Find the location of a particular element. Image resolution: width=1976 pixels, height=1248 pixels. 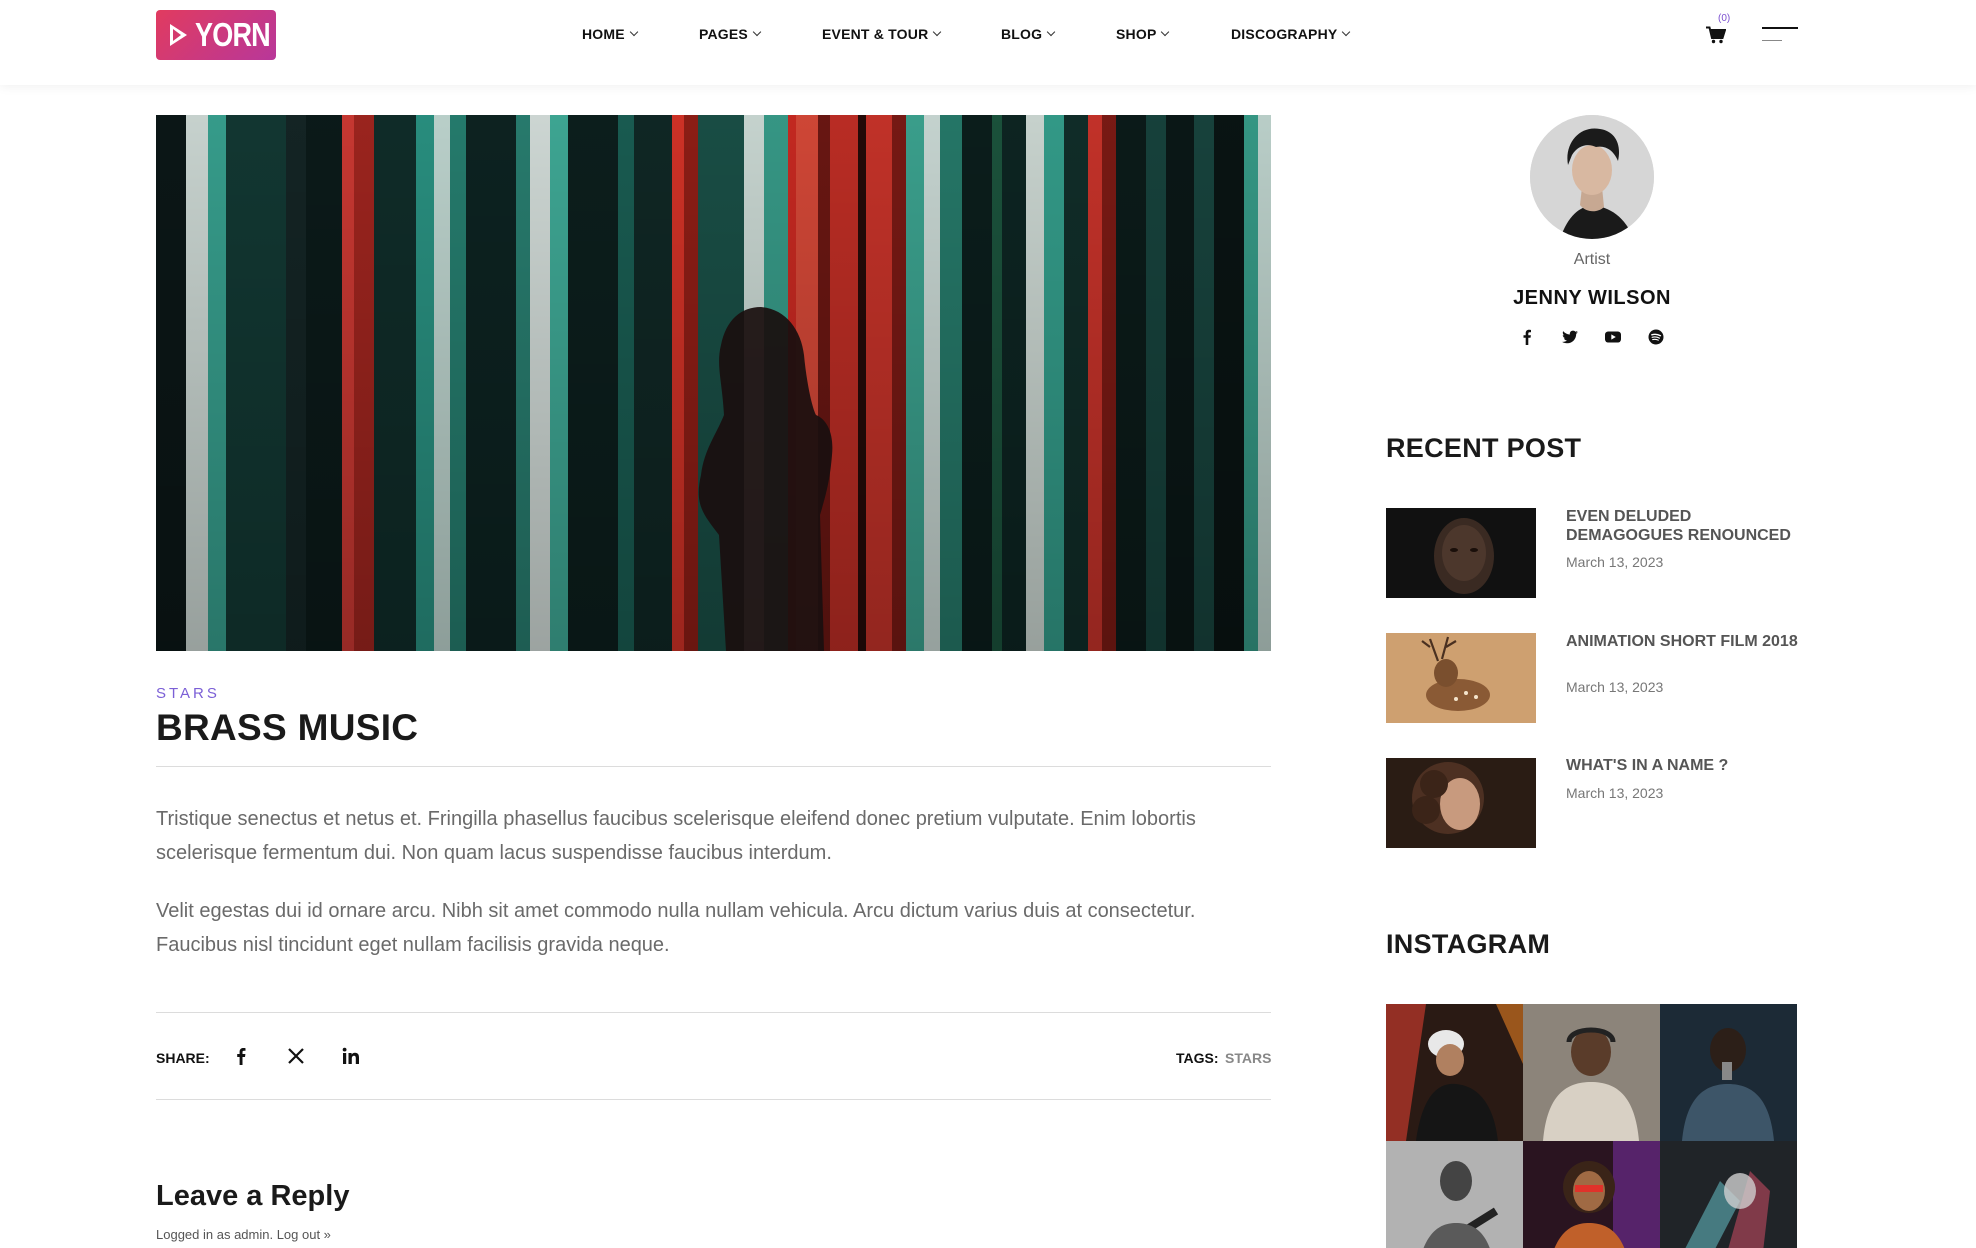

nav-item-home: HOME is located at coordinates (610, 34).